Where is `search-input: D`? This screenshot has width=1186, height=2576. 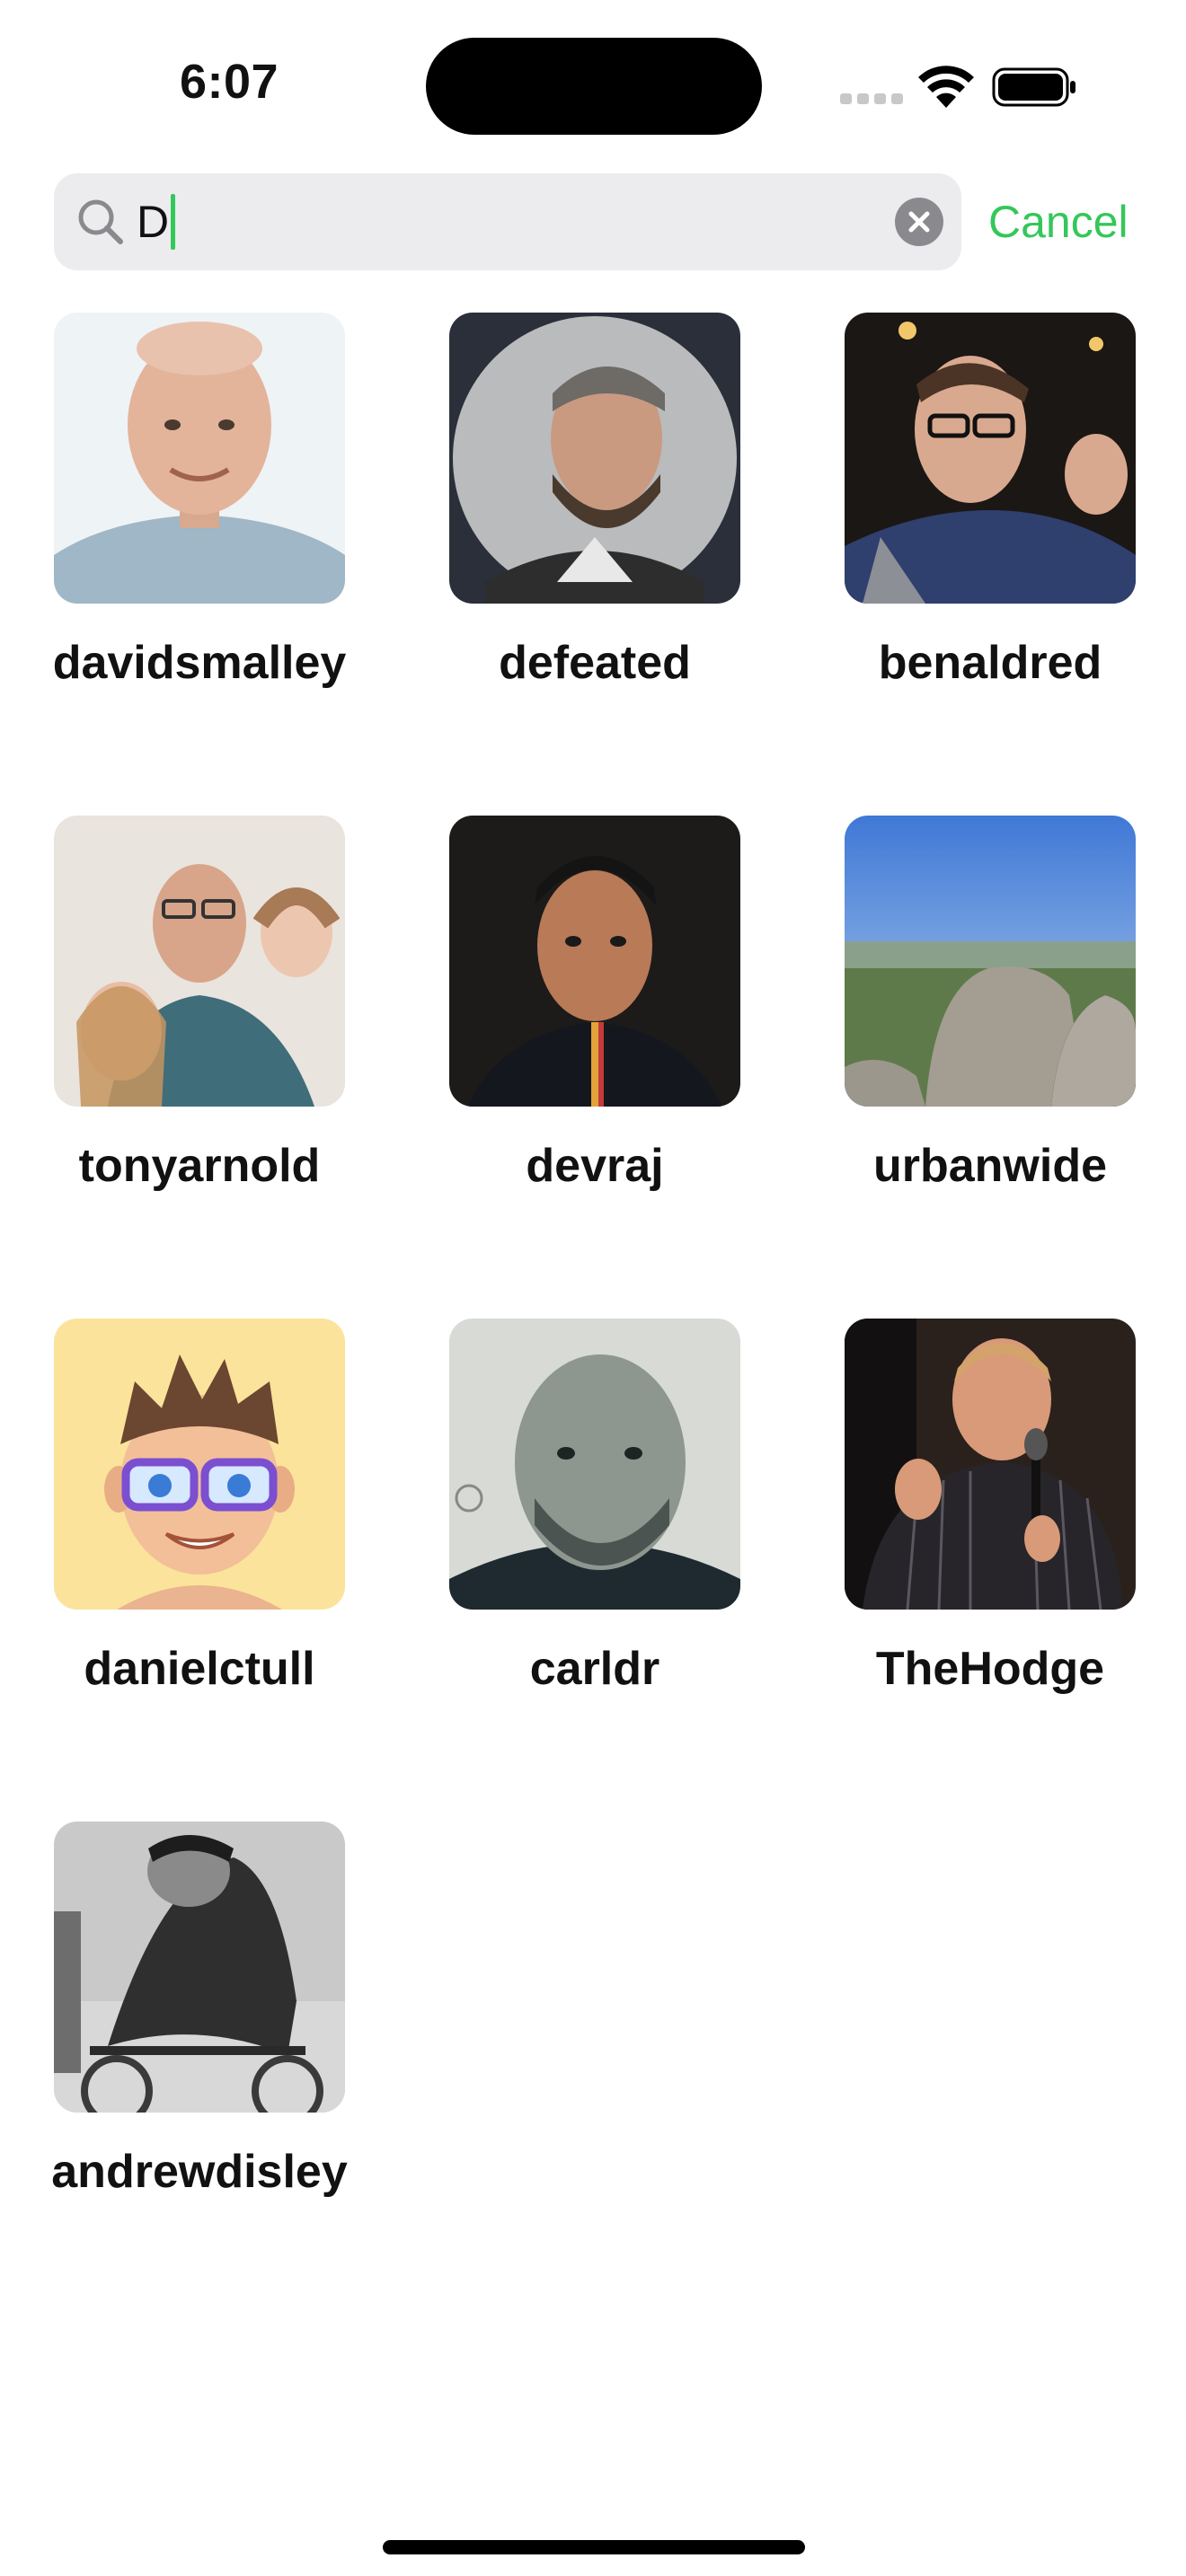
search-input: D is located at coordinates (156, 222).